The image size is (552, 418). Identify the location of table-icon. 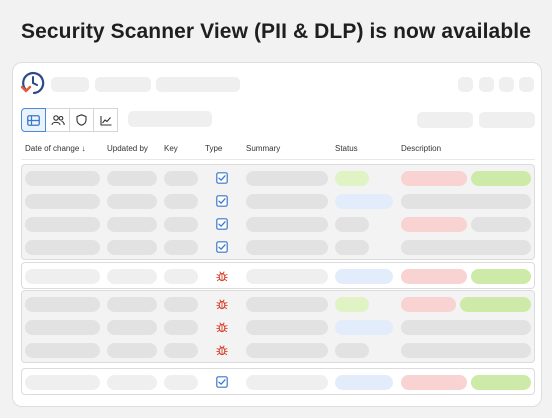
(33, 120).